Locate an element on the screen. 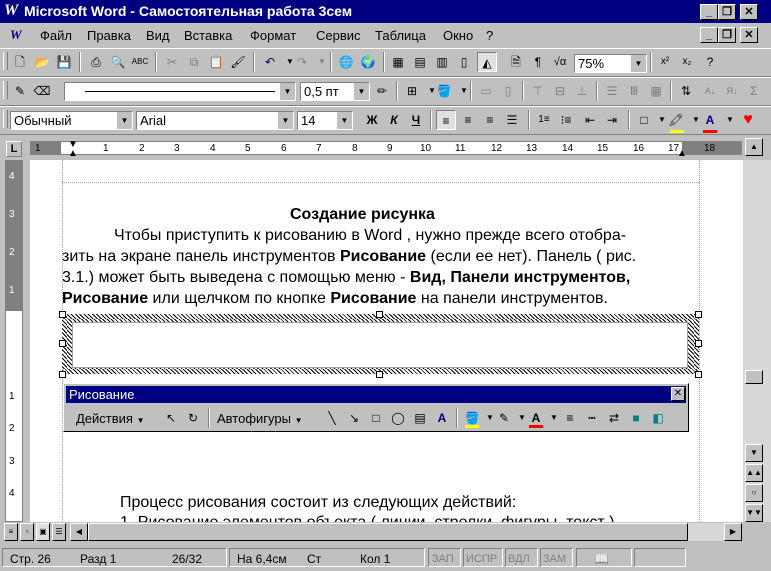 Image resolution: width=771 pixels, height=571 pixels. menu-file: Файл is located at coordinates (56, 35).